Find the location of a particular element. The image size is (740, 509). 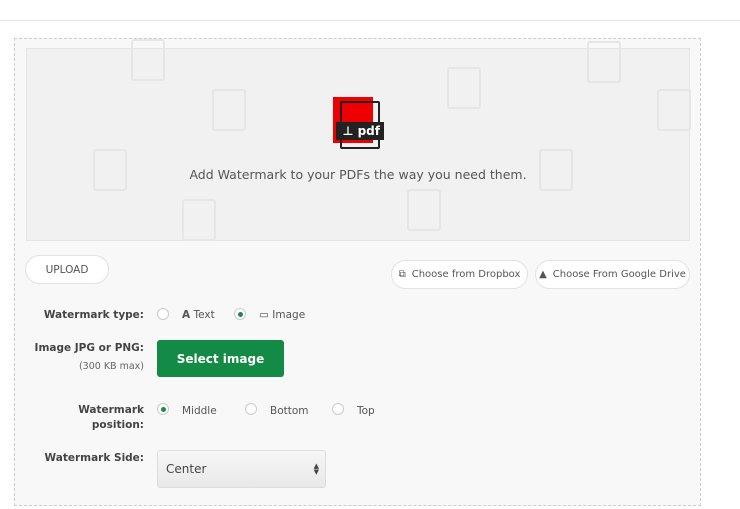

type-image-option: ▭ Image is located at coordinates (282, 315).